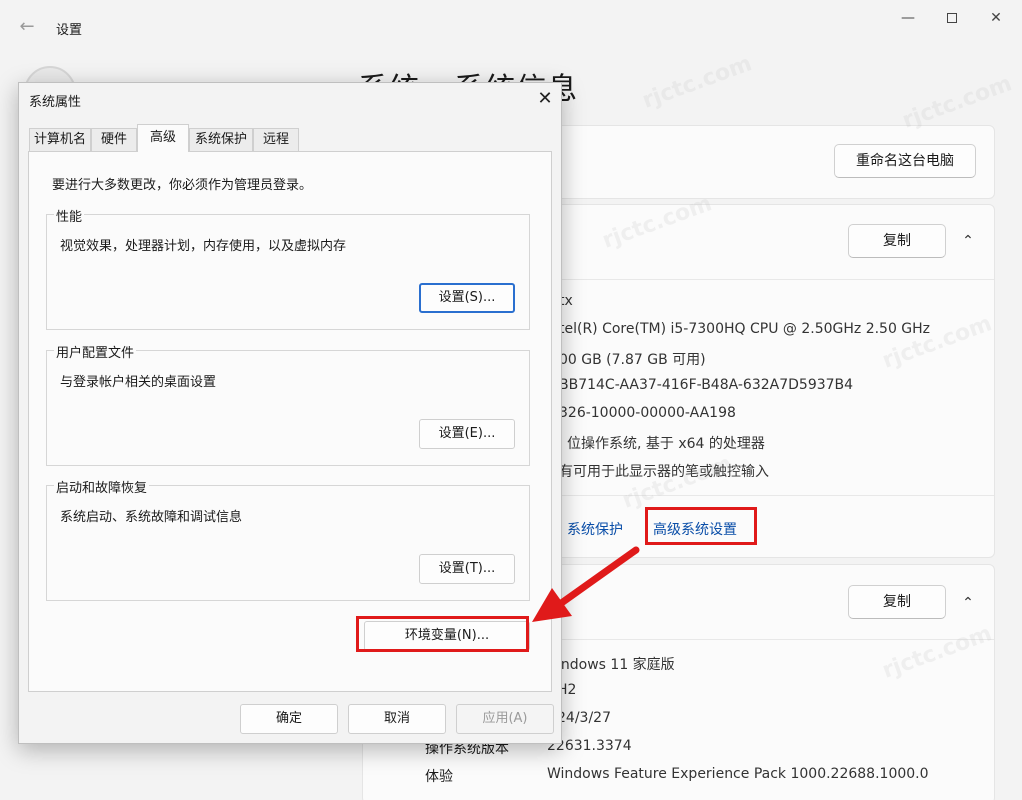 This screenshot has width=1022, height=800. I want to click on arrow-head, so click(552, 605).